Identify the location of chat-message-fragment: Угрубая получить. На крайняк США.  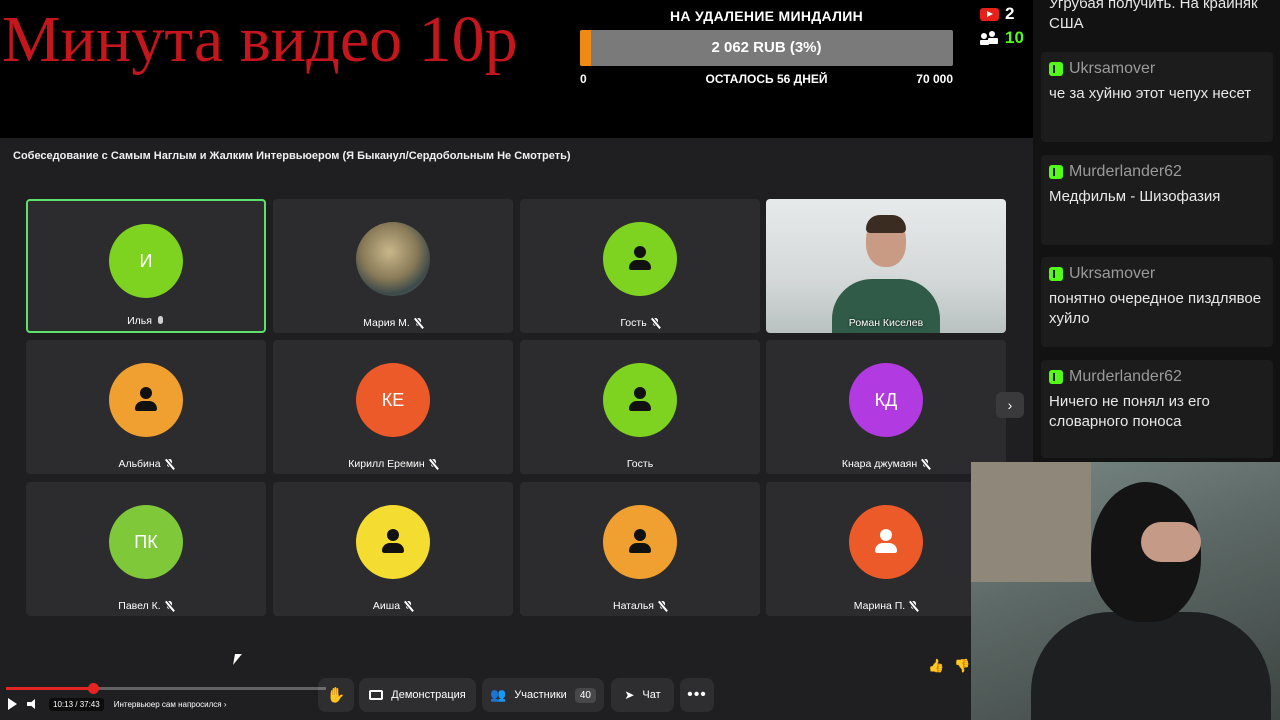
(1153, 16).